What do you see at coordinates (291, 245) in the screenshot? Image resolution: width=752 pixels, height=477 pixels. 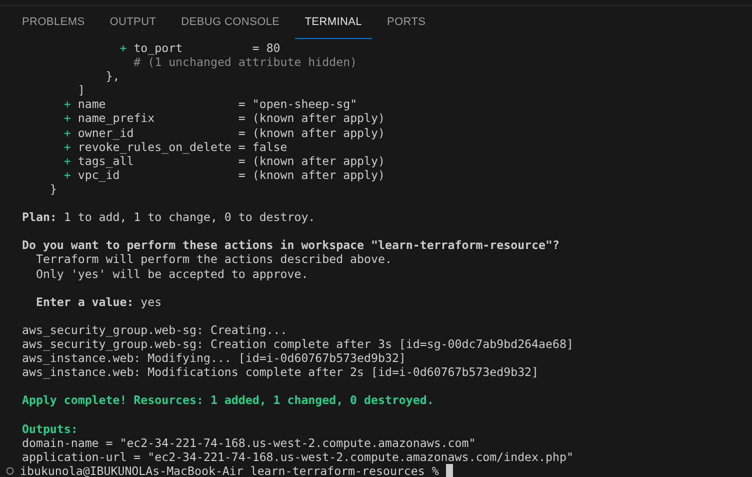 I see `prompt-question: Do you want to perform these actions in workspace "learn-terraform-resource"?` at bounding box center [291, 245].